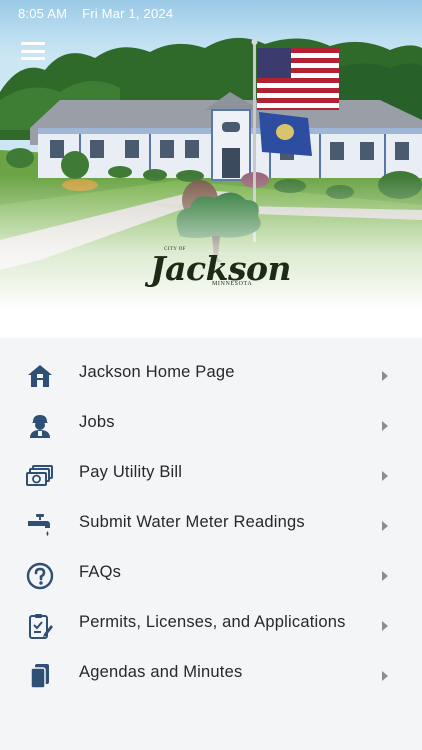 The height and width of the screenshot is (750, 422). I want to click on logo-subtitle: MINNESOTA, so click(232, 284).